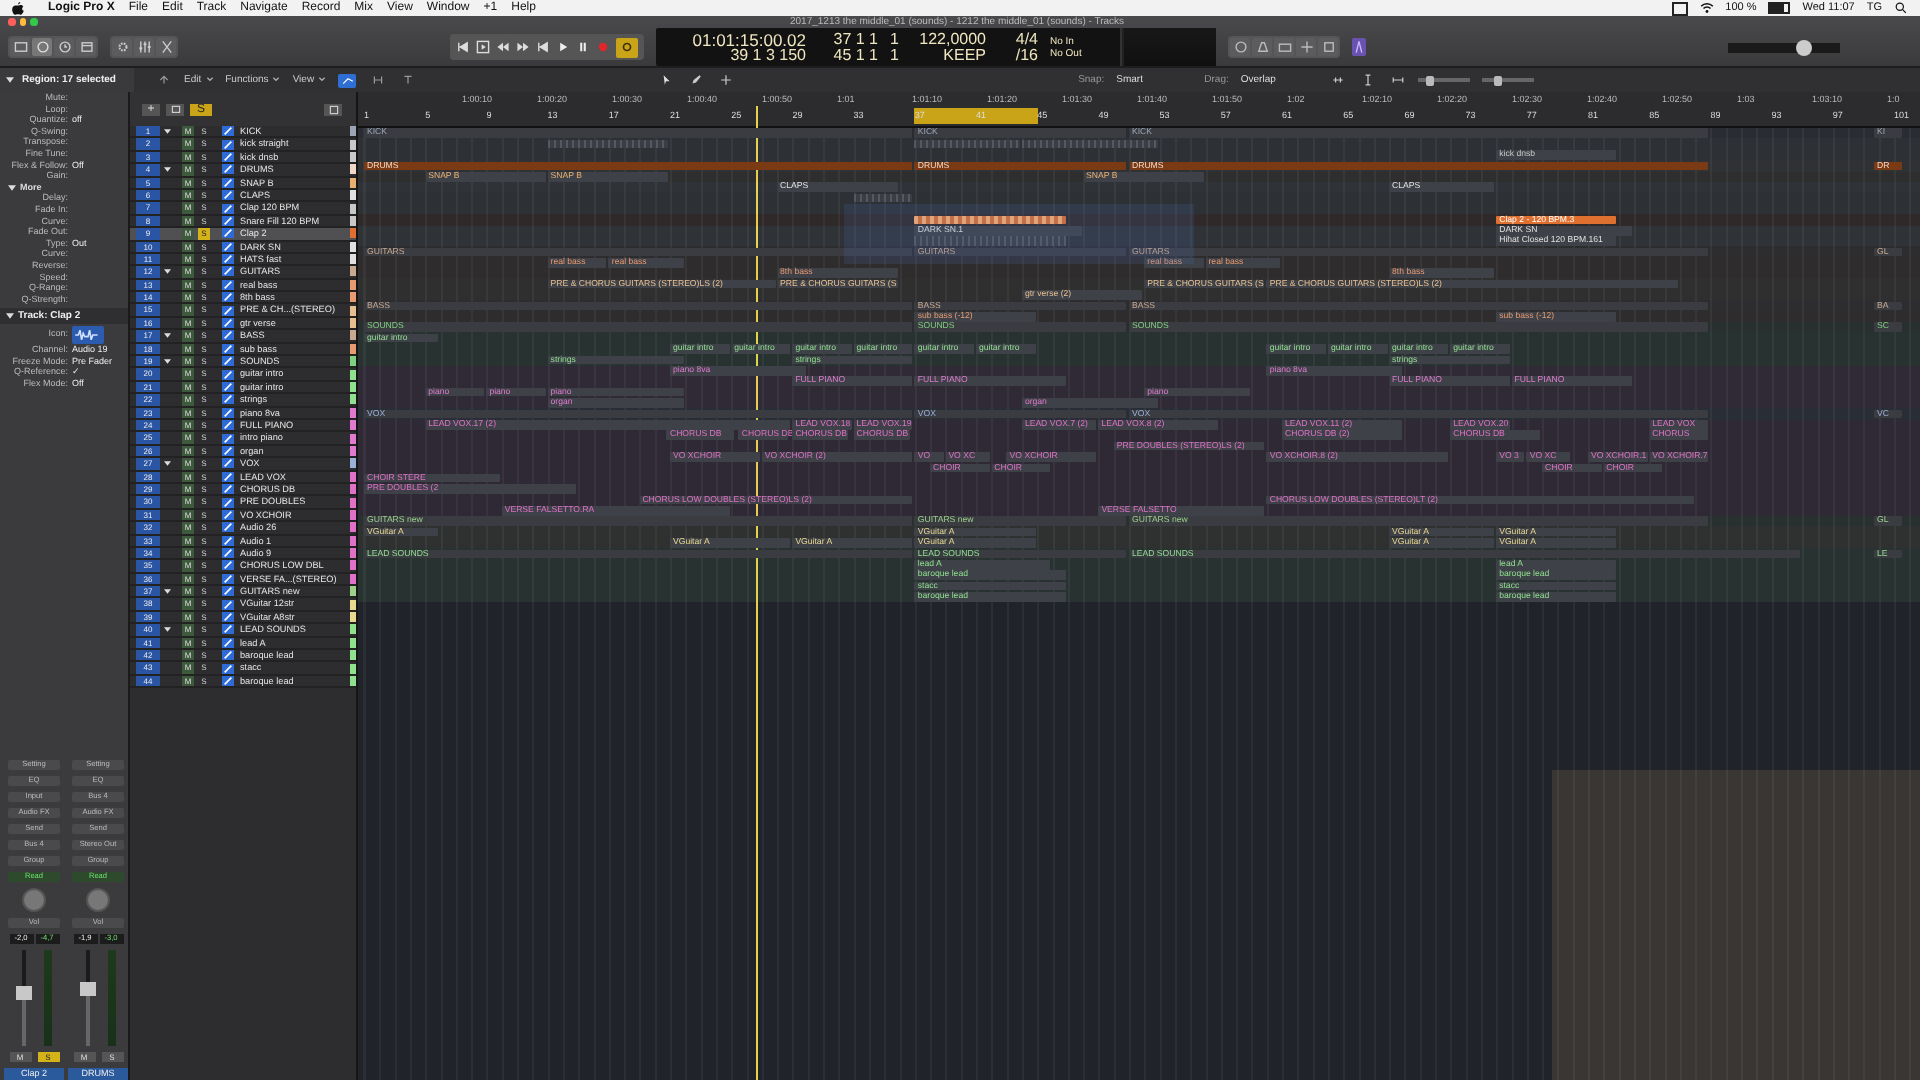  What do you see at coordinates (1397, 80) in the screenshot?
I see `horizontal-zoom-icon` at bounding box center [1397, 80].